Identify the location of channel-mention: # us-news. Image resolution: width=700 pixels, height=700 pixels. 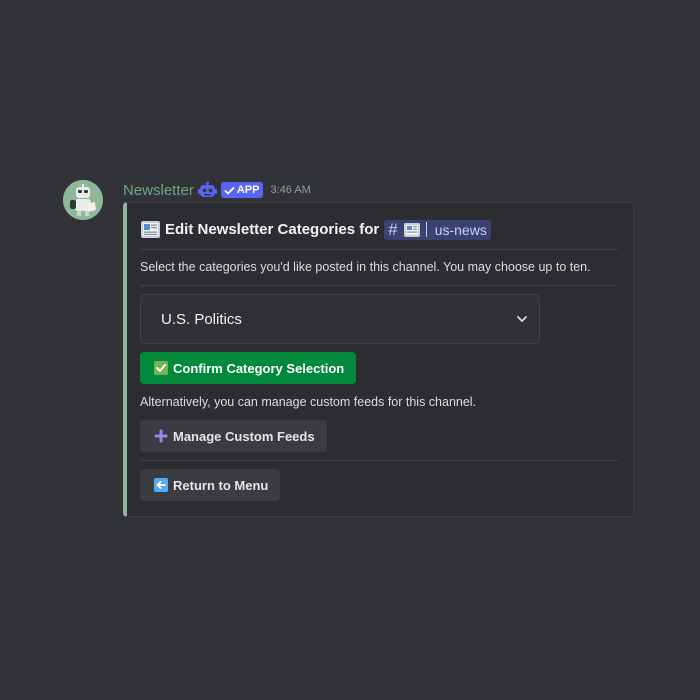
(437, 229).